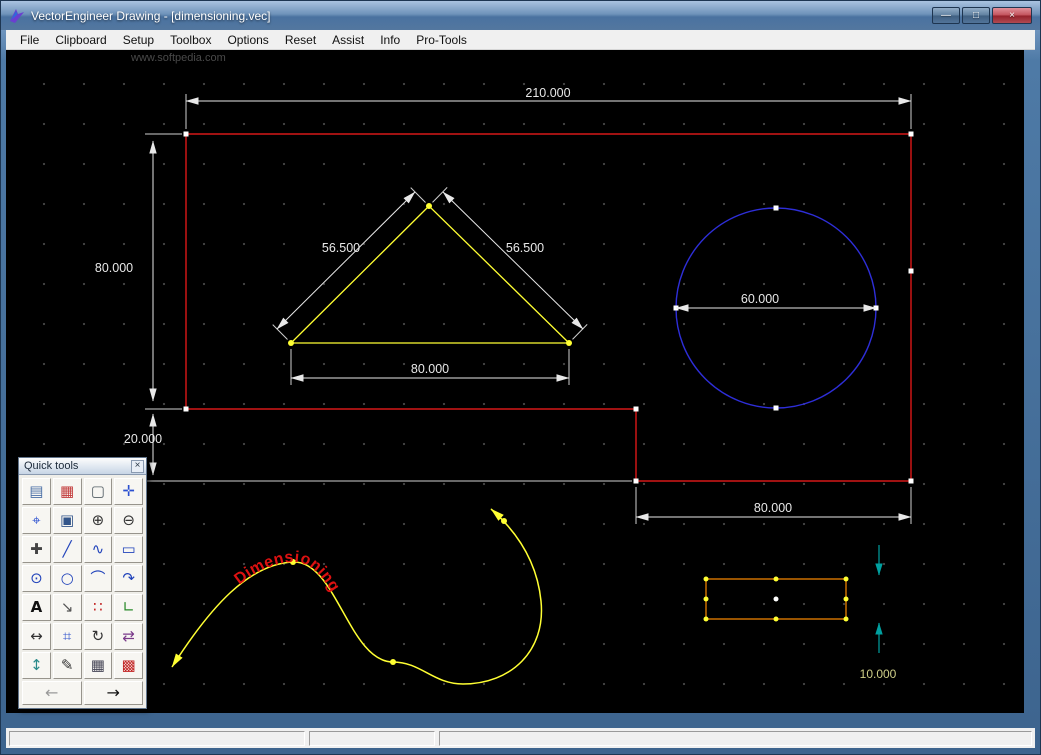 The image size is (1041, 755). I want to click on dim-bottom: 80.000, so click(773, 505).